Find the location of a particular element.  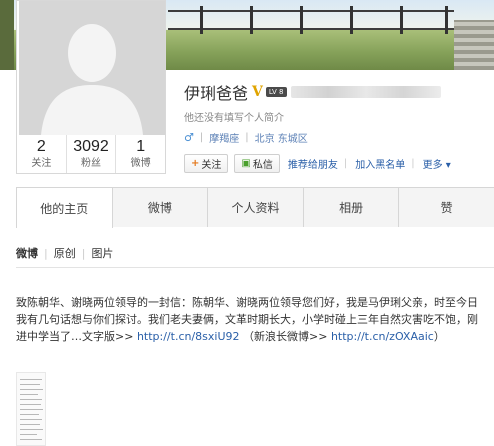

recommend-link: 推荐给朋友 is located at coordinates (313, 163).